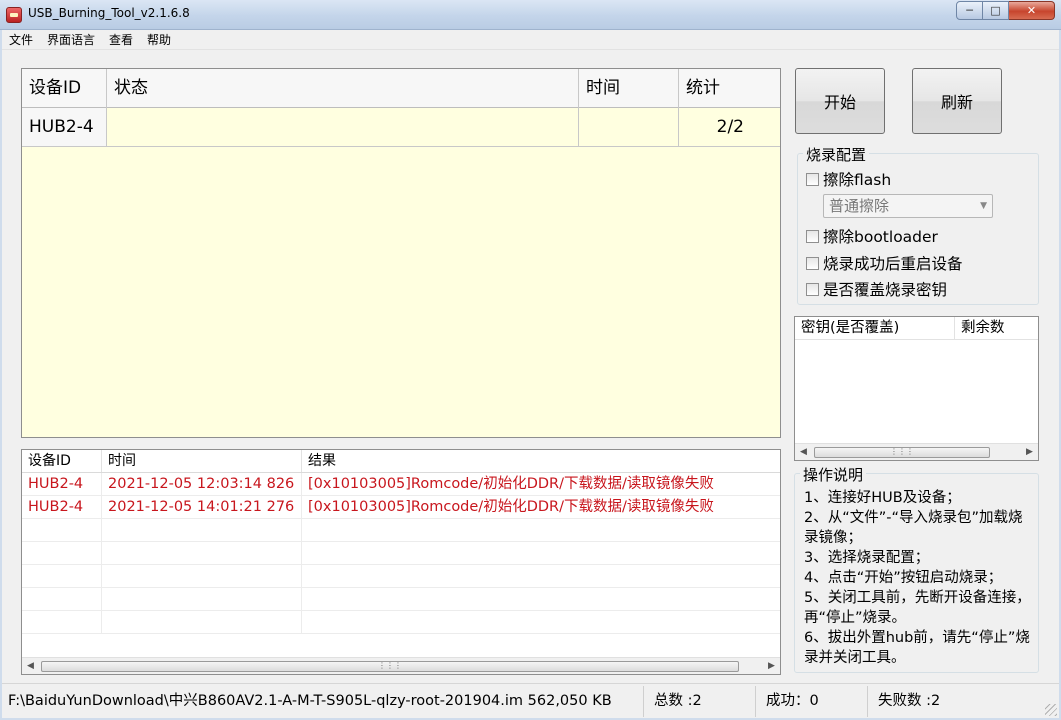 This screenshot has height=720, width=1061. Describe the element at coordinates (882, 498) in the screenshot. I see `instruction-line: 1、连接好HUB及设备；` at that location.